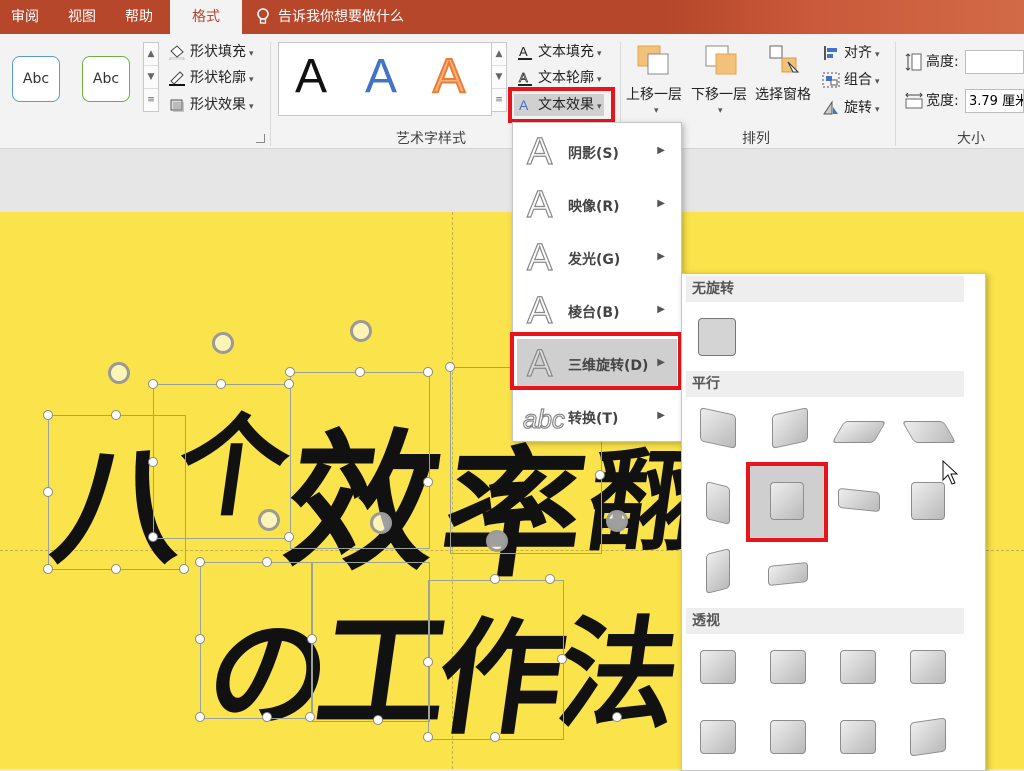  I want to click on wordart-gallery-scroll: ▲ ▼ ≡, so click(499, 77).